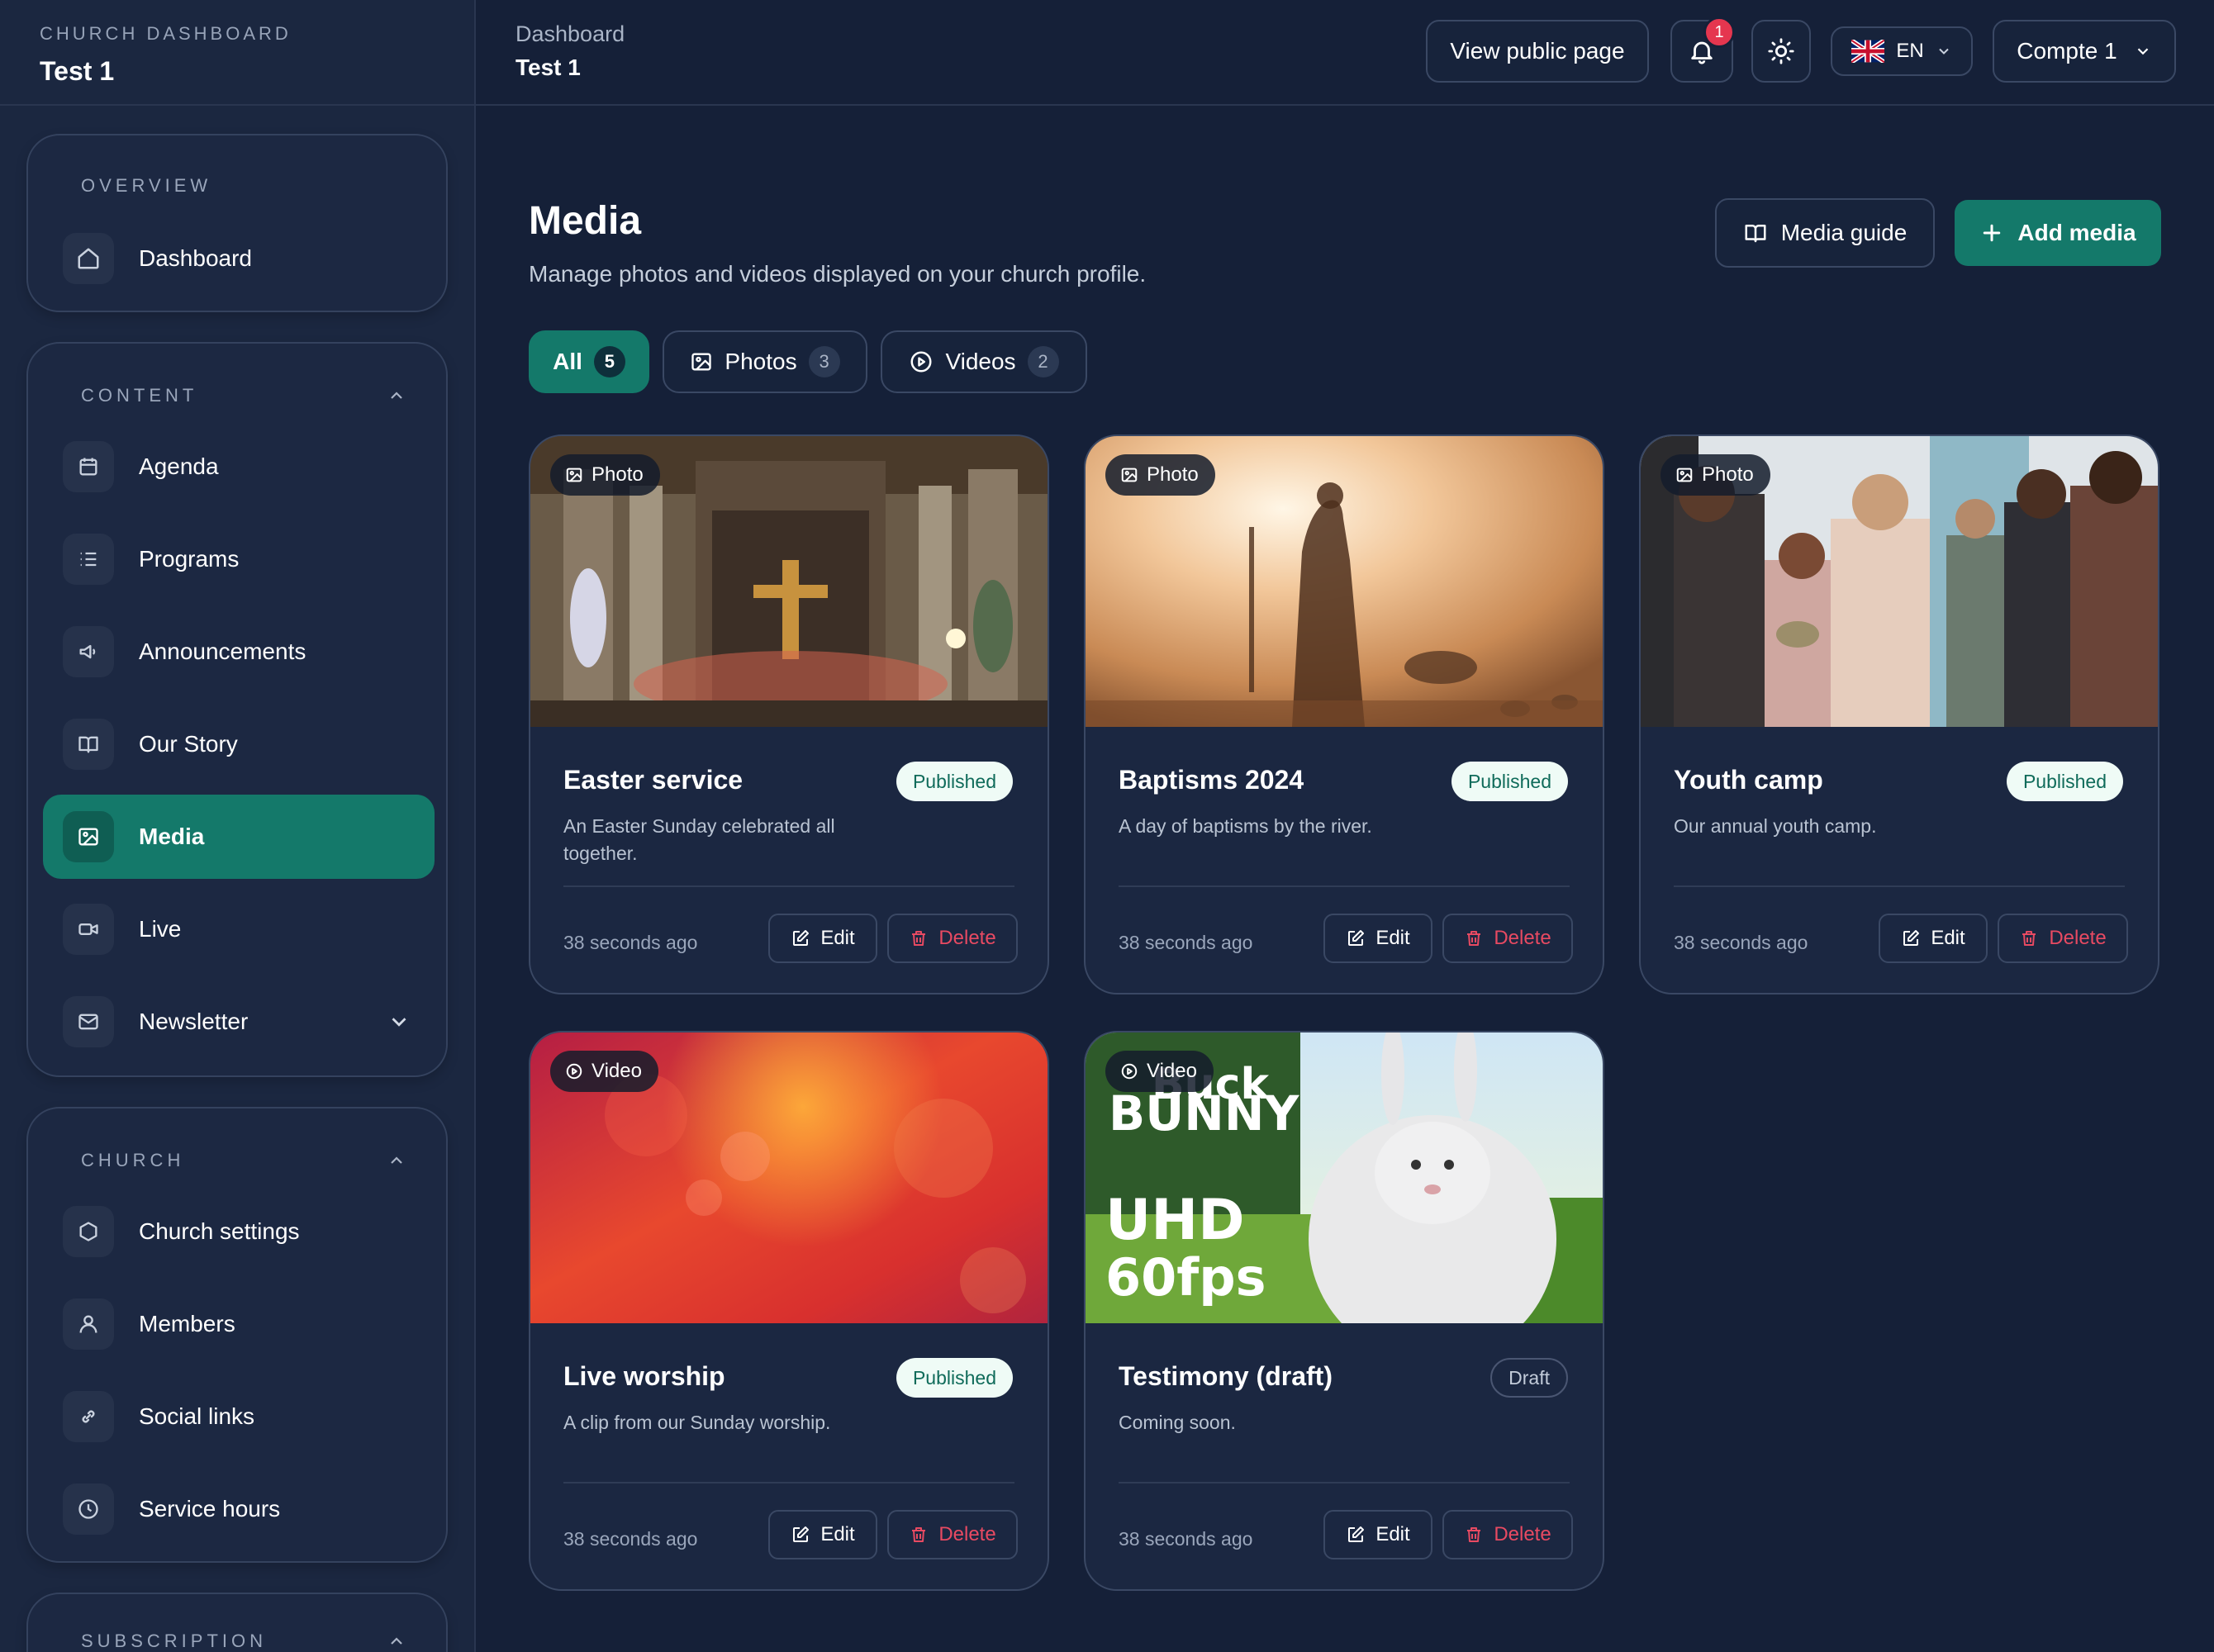  I want to click on sidebar-item-programs: Programs, so click(239, 559).